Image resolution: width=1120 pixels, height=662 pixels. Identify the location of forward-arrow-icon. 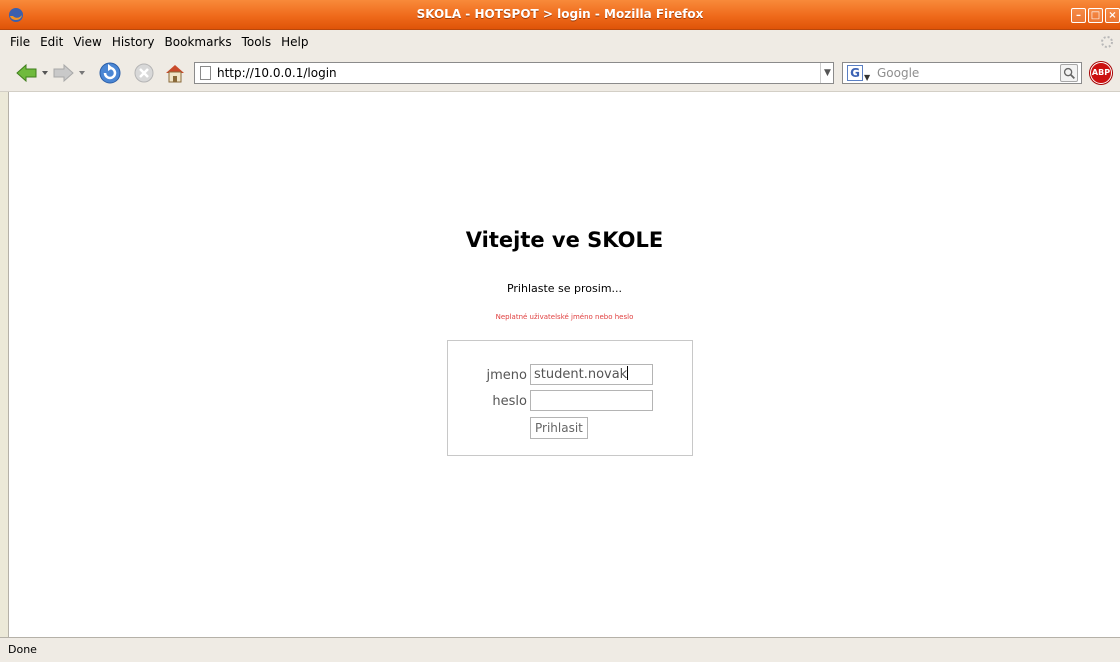
(63, 73).